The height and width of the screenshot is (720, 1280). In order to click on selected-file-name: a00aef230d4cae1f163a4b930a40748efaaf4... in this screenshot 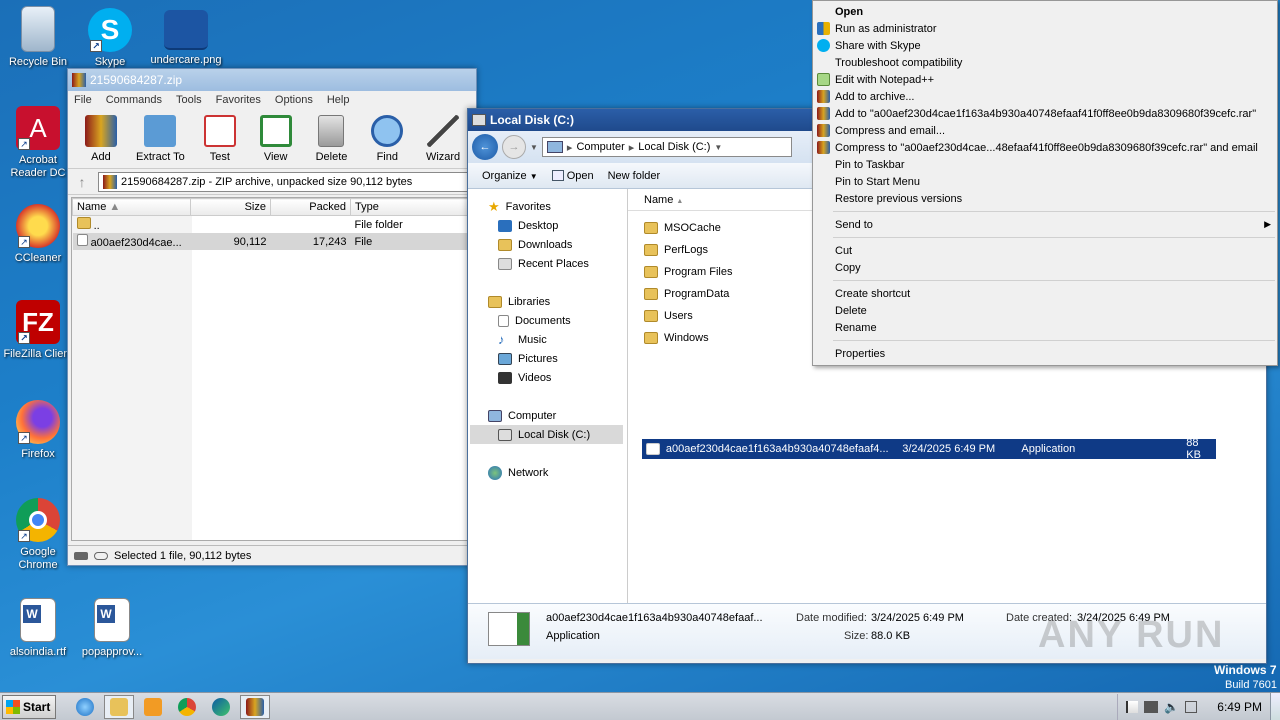, I will do `click(777, 449)`.